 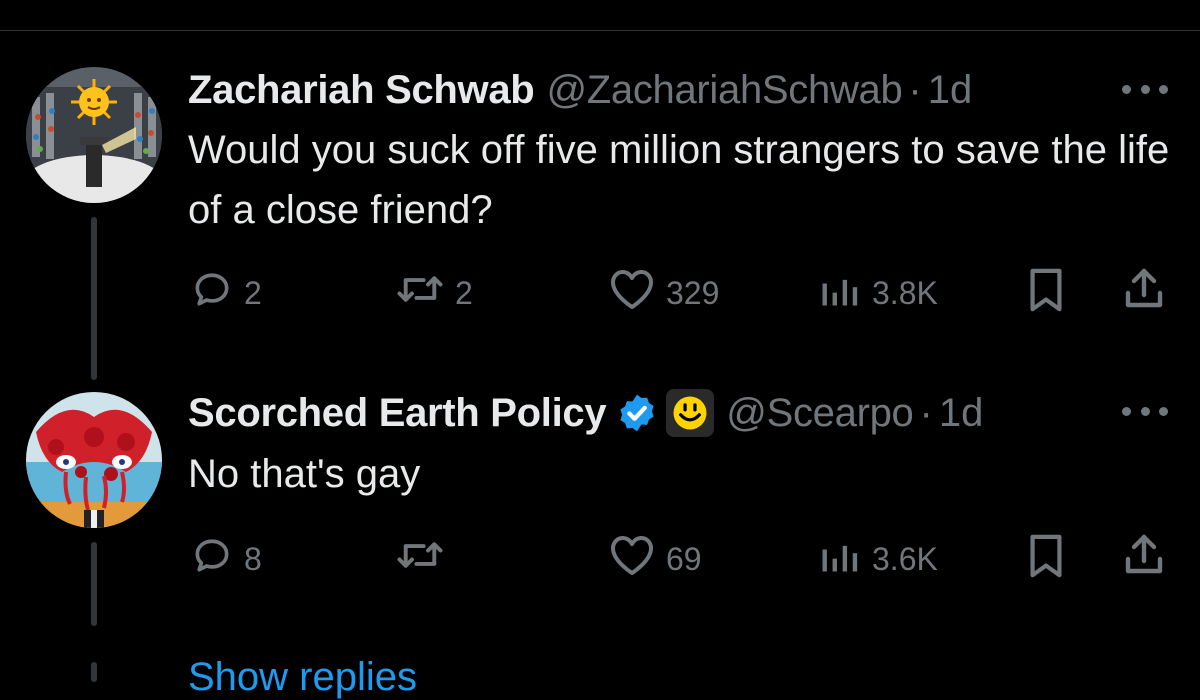 What do you see at coordinates (253, 292) in the screenshot?
I see `reply-count: 2` at bounding box center [253, 292].